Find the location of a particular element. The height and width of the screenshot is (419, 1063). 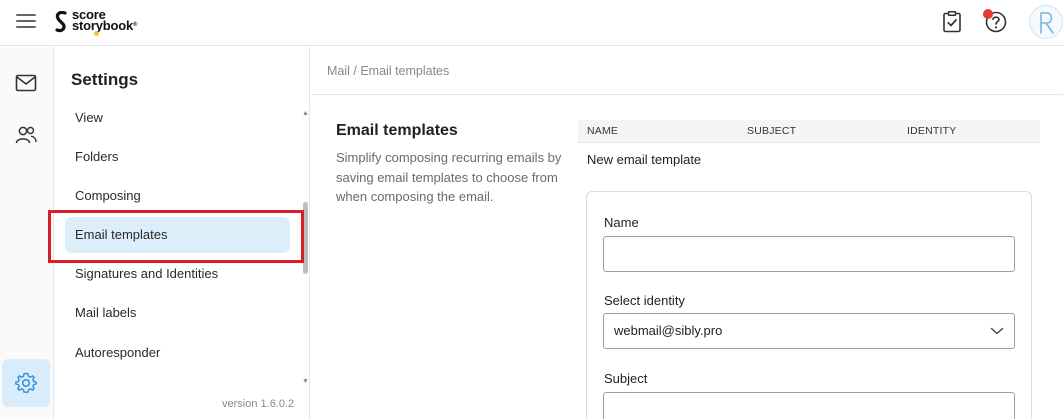

notification-dot is located at coordinates (988, 14).